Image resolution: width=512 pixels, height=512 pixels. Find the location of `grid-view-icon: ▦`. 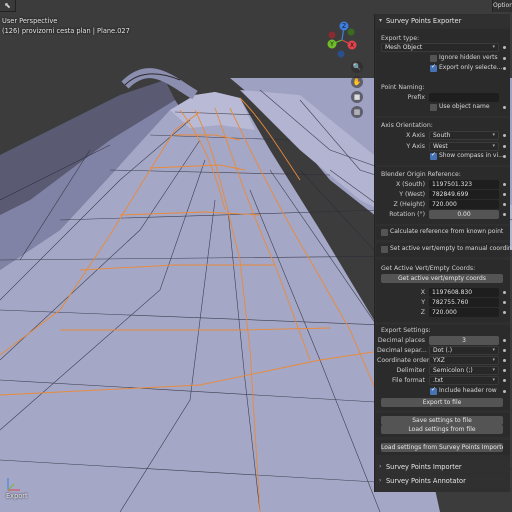

grid-view-icon: ▦ is located at coordinates (357, 112).